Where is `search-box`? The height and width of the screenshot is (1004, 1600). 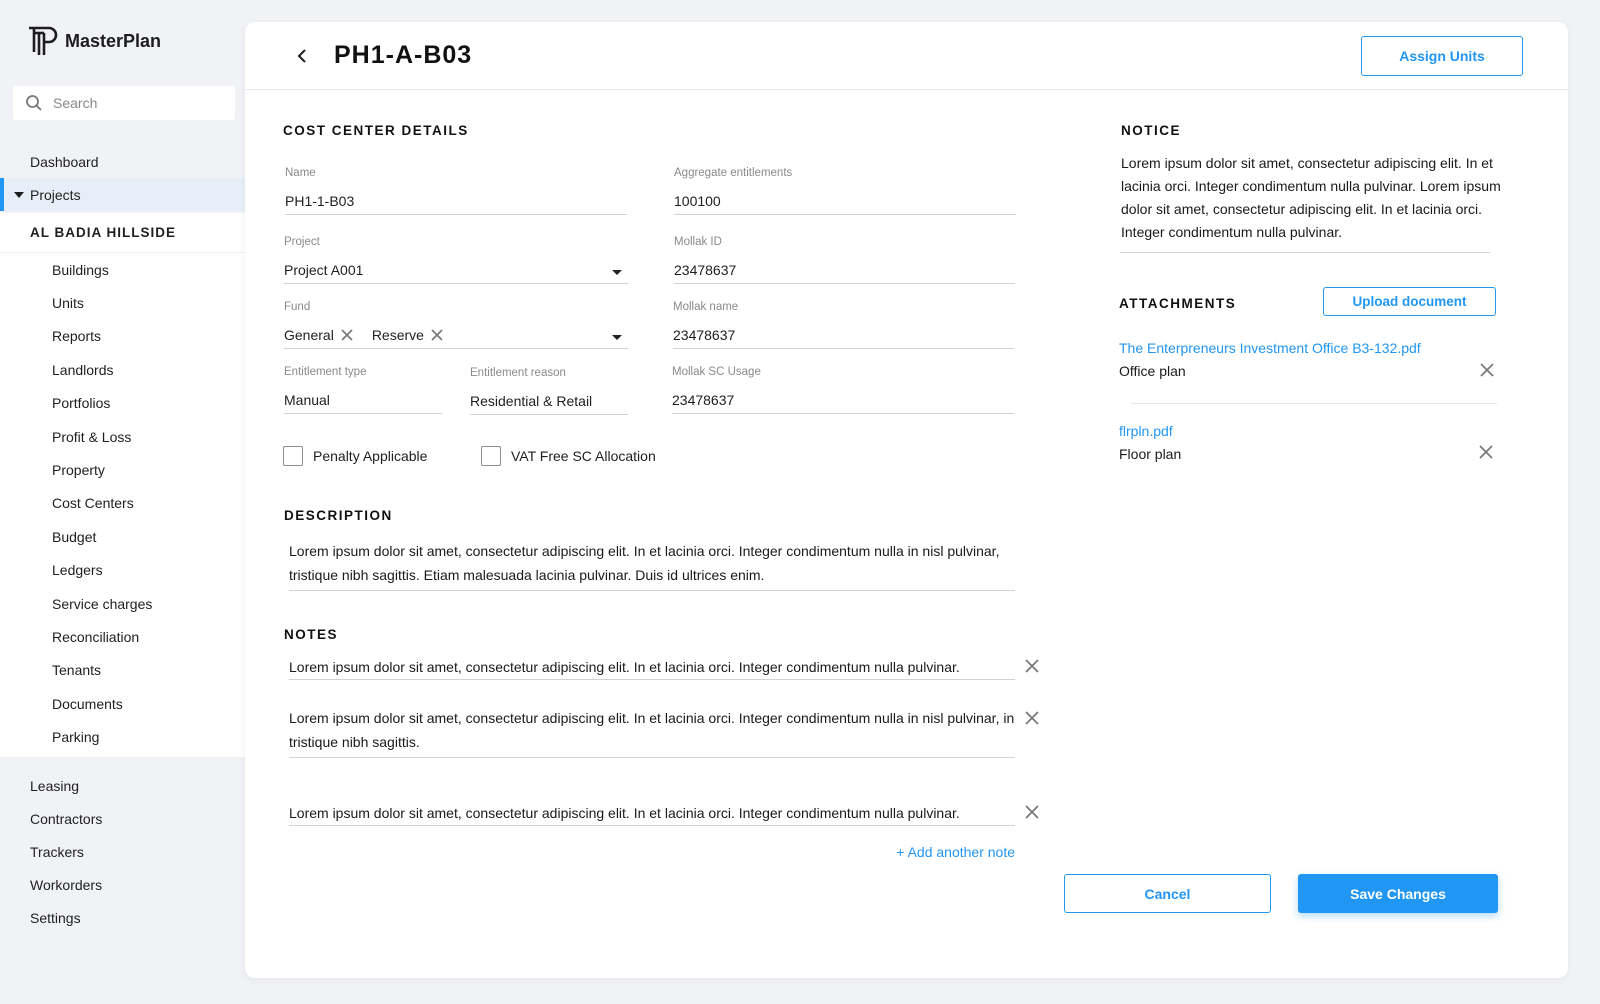 search-box is located at coordinates (124, 103).